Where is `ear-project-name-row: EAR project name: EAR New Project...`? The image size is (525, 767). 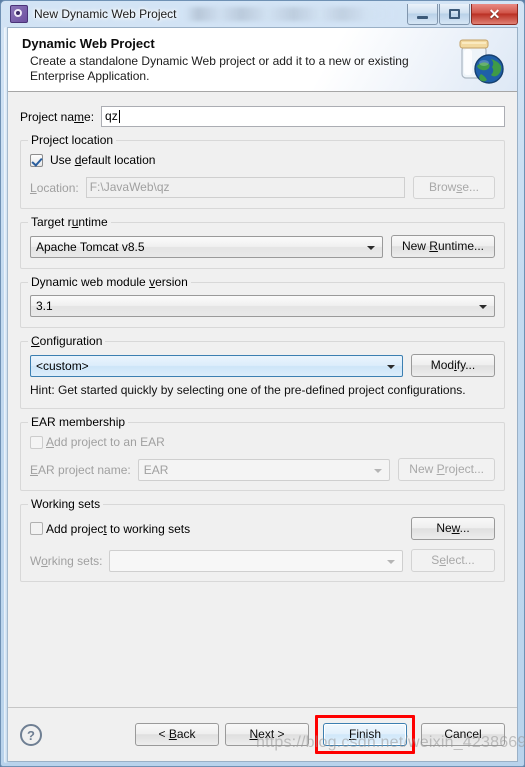 ear-project-name-row: EAR project name: EAR New Project... is located at coordinates (262, 469).